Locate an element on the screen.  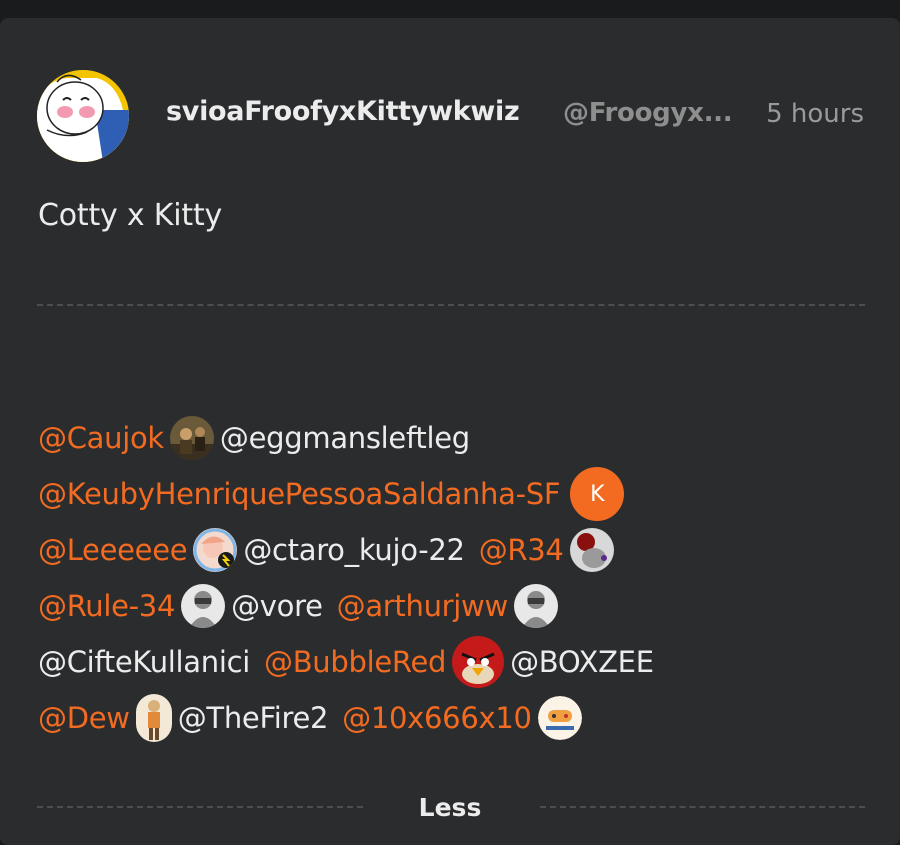
mention-link: @ctaro_kujo-22 is located at coordinates (354, 550).